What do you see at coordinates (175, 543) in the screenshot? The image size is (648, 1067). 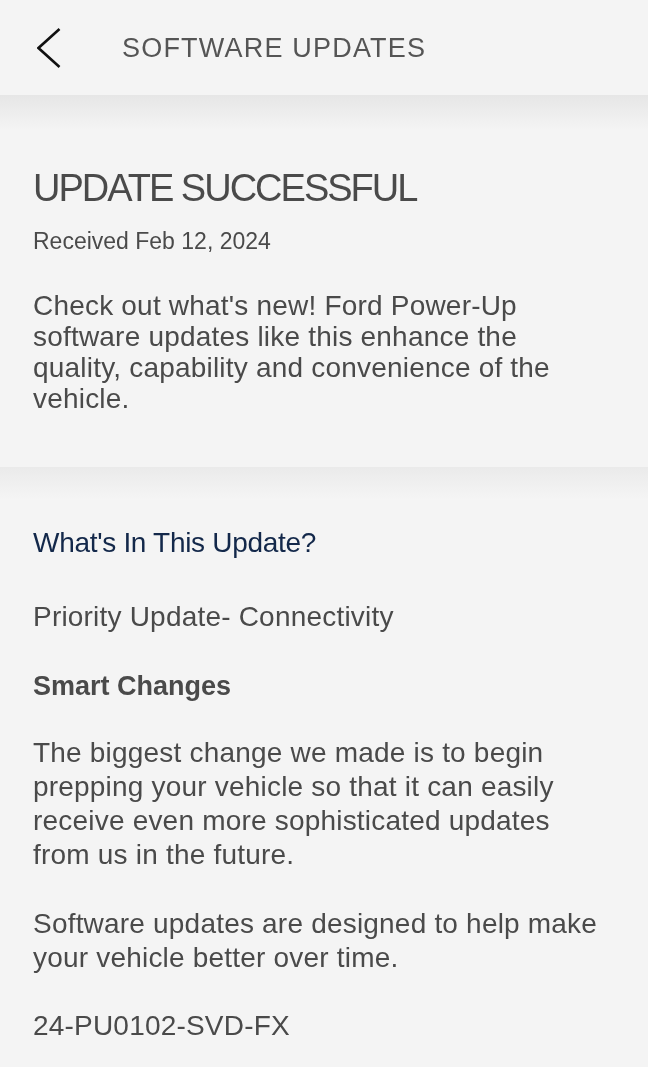 I see `section-heading: What's In This Update?` at bounding box center [175, 543].